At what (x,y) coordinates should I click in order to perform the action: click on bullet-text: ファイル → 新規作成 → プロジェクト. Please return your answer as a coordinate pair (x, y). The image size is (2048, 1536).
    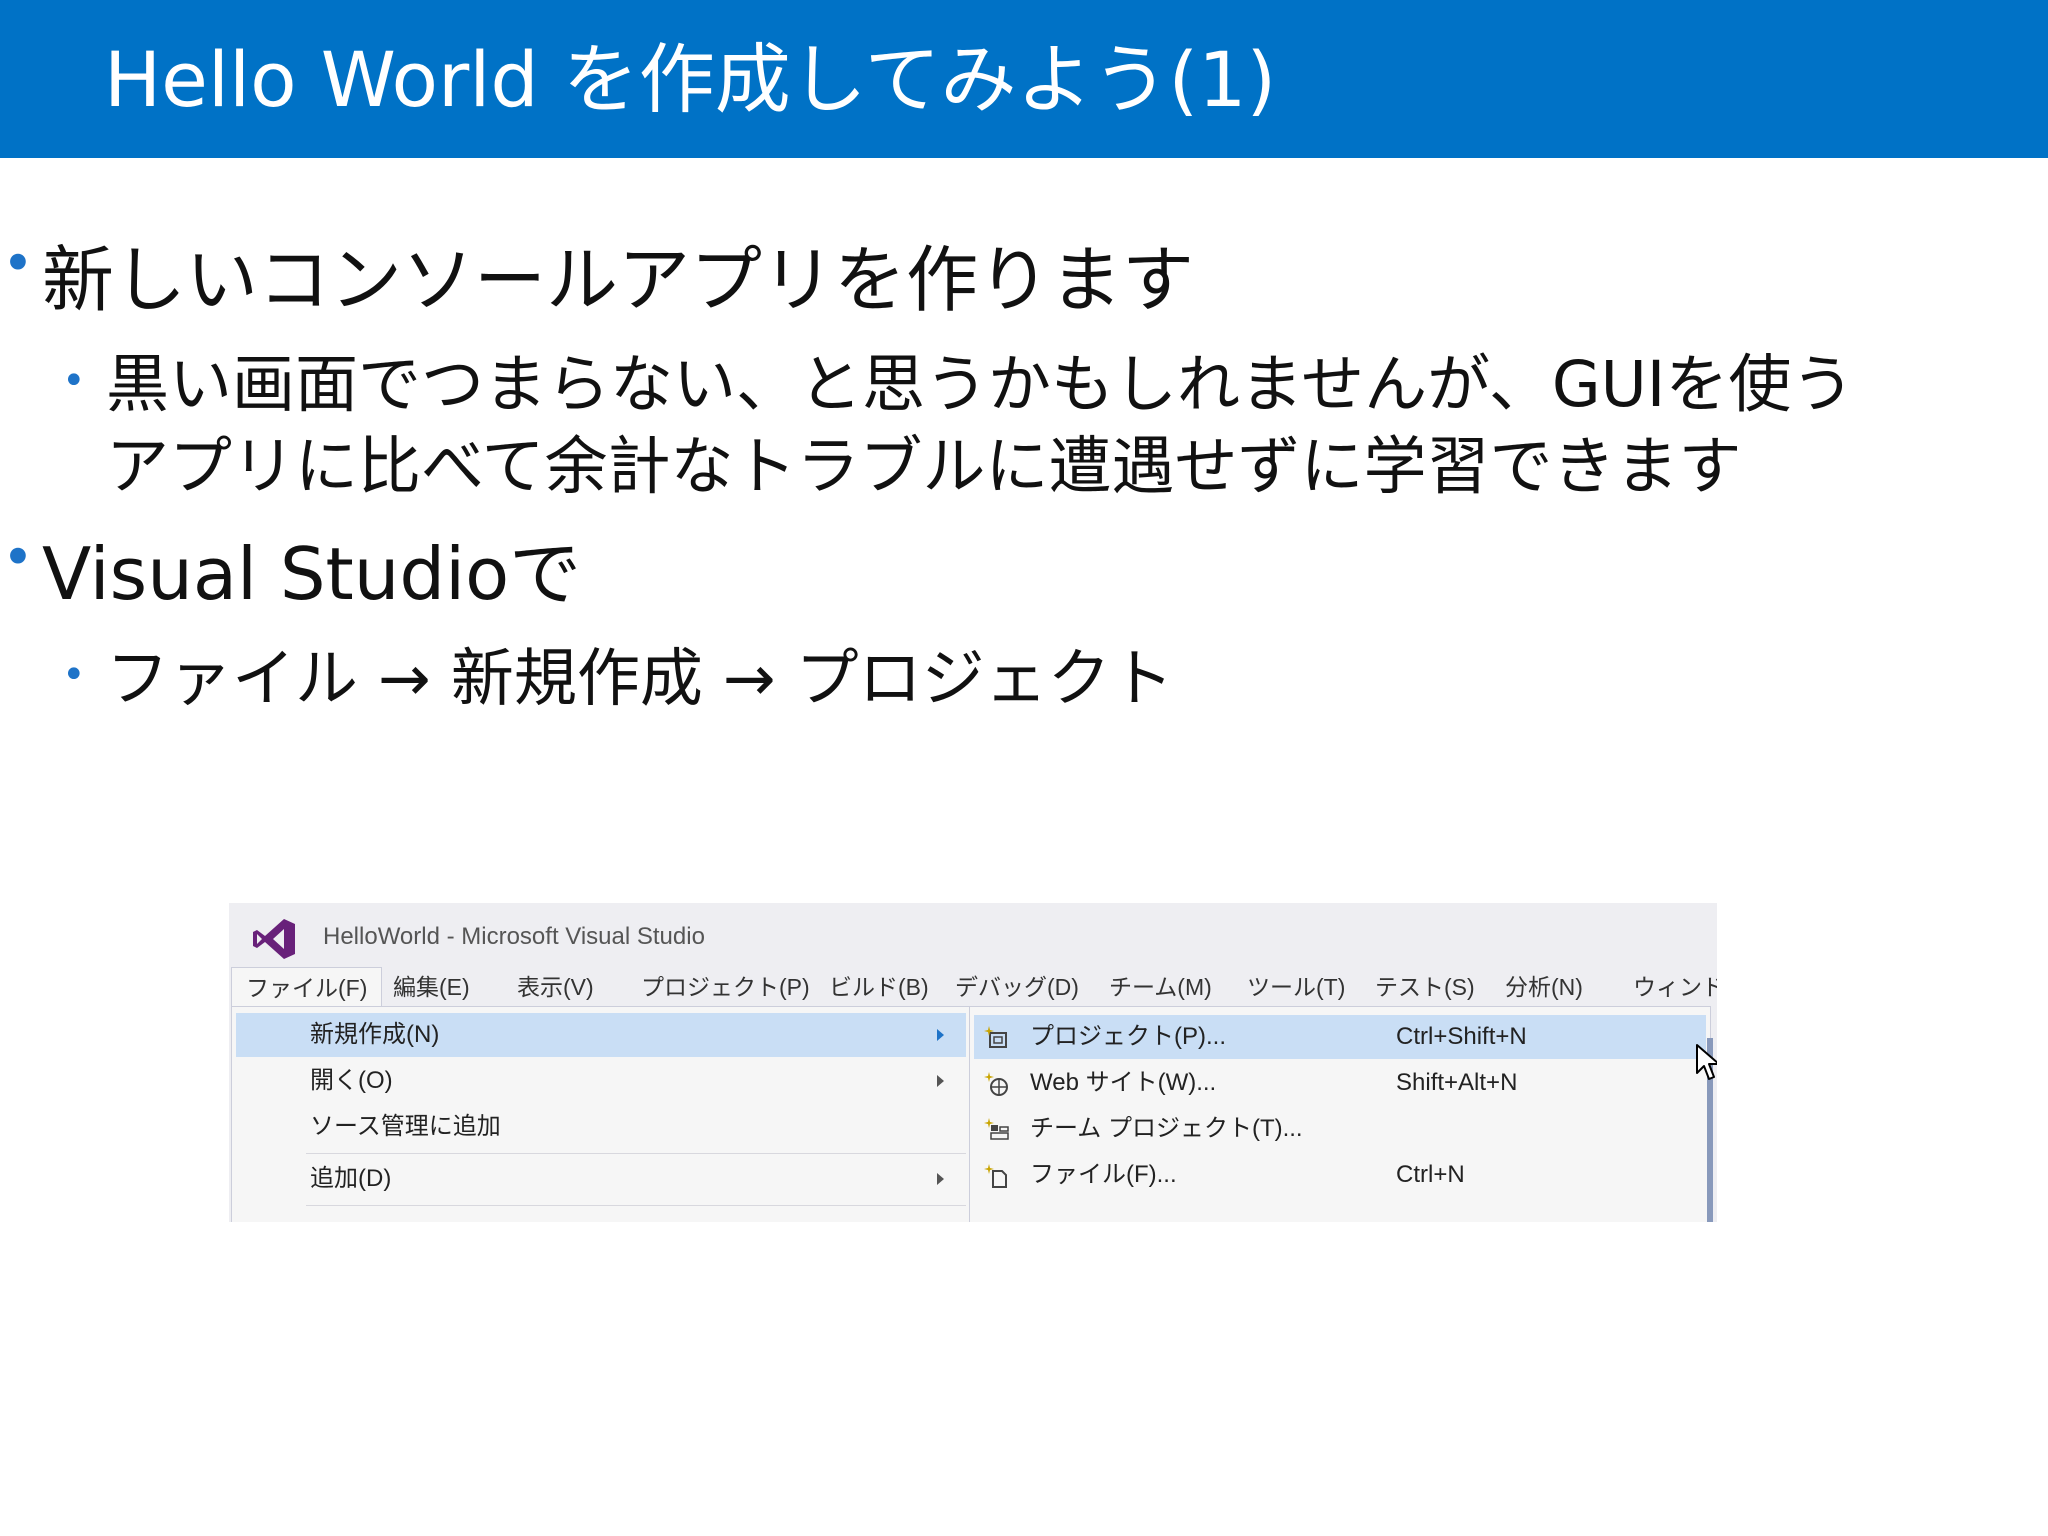
    Looking at the image, I should click on (640, 678).